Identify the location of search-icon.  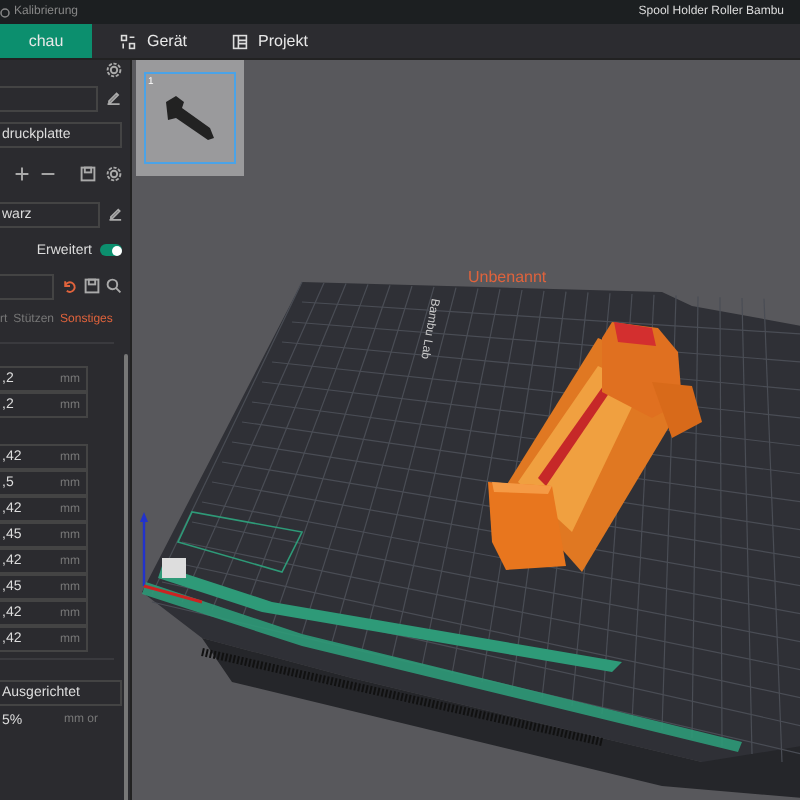
(114, 286).